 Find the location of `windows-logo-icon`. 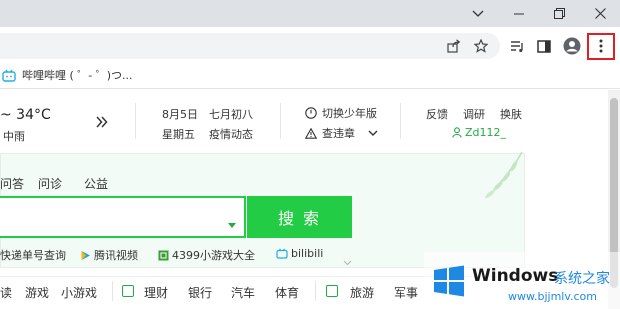

windows-logo-icon is located at coordinates (449, 281).